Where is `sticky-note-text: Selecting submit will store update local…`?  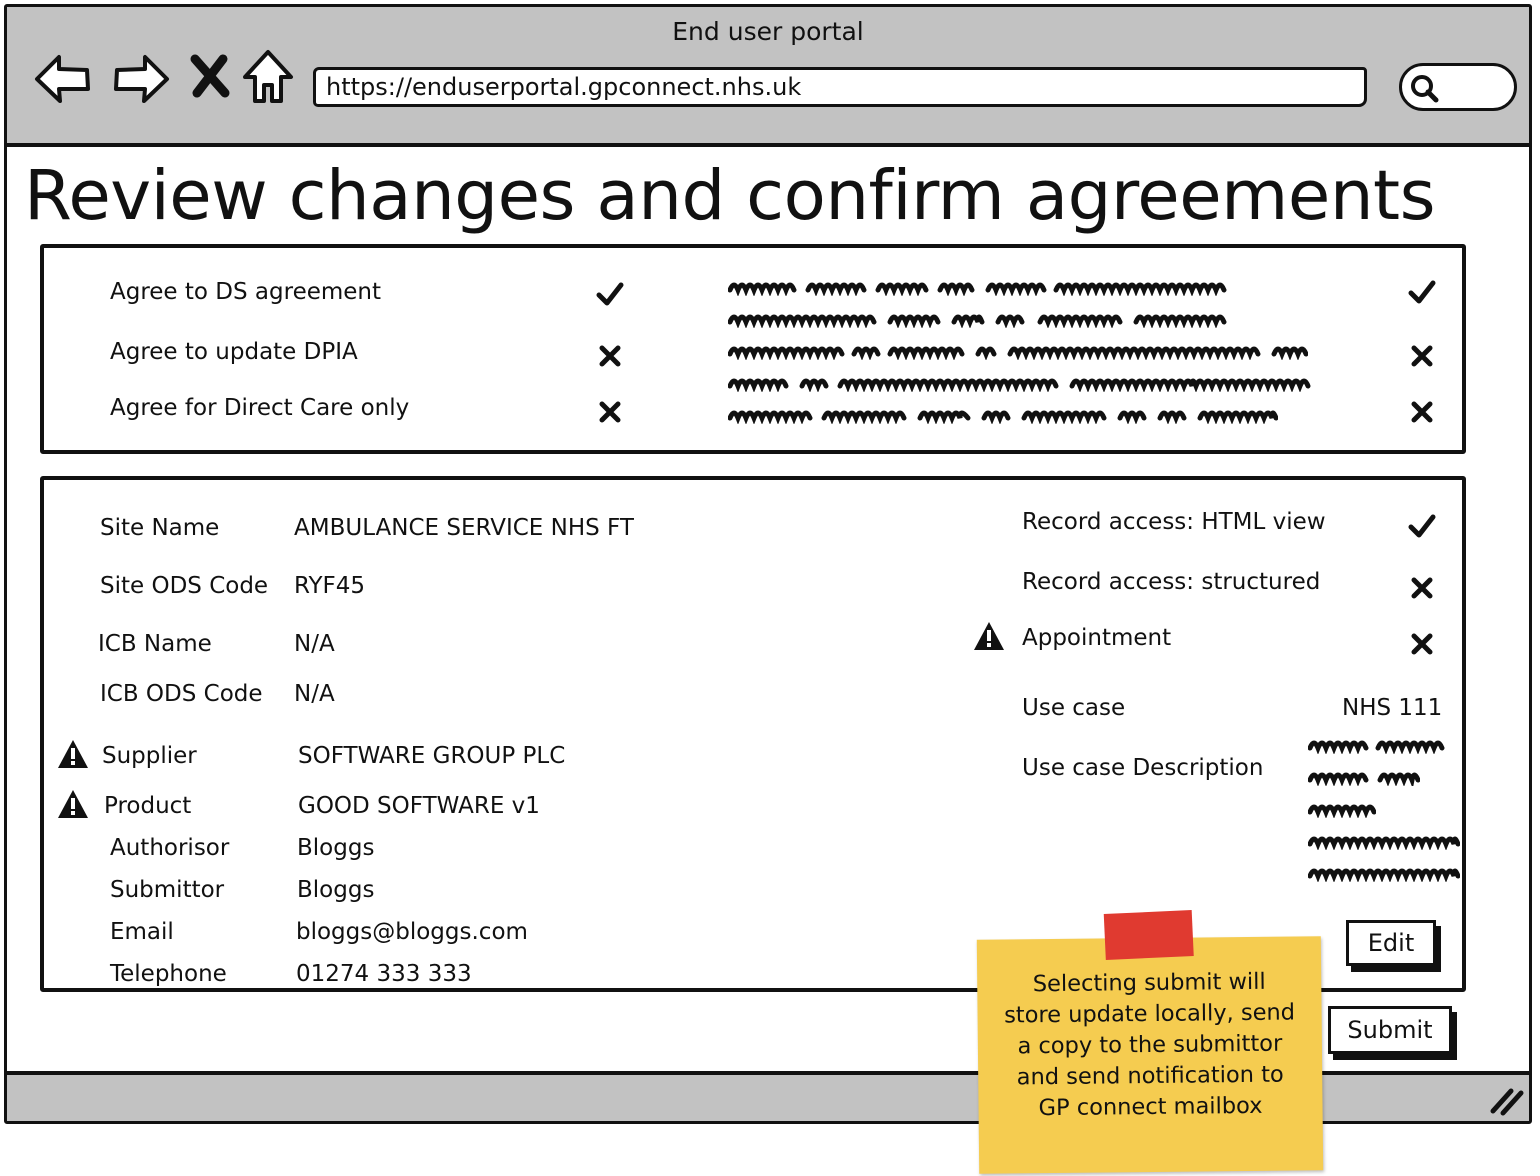
sticky-note-text: Selecting submit will store update local… is located at coordinates (1150, 1045).